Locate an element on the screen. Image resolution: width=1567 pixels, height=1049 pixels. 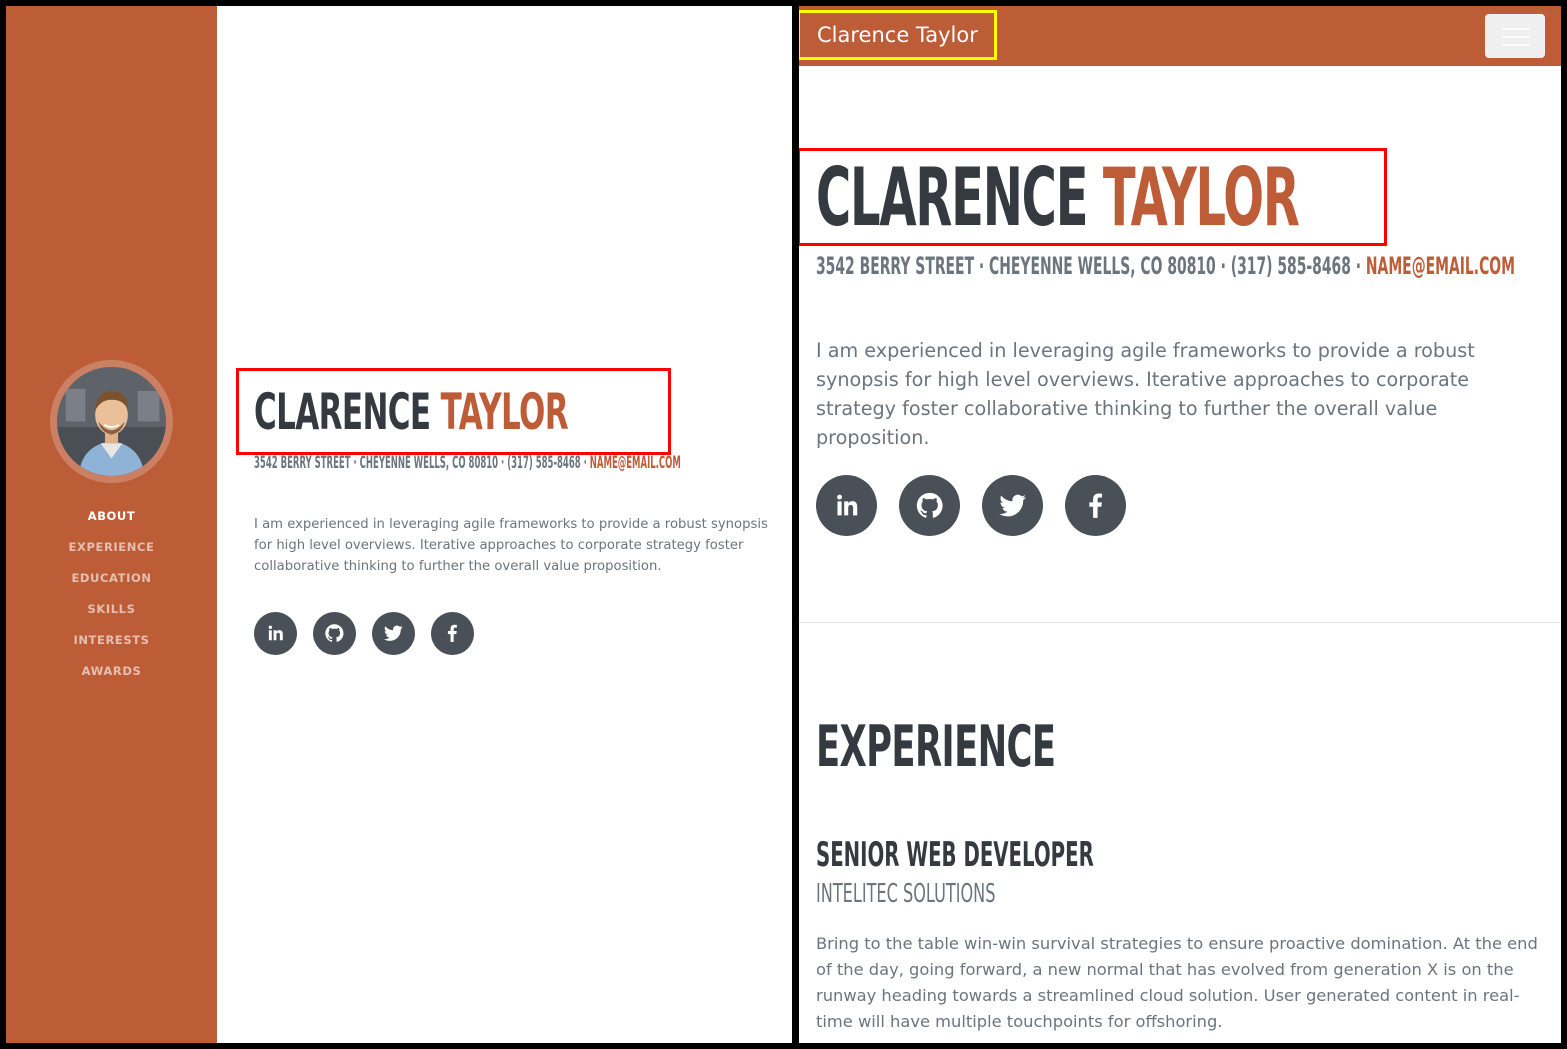
sidebar-item-education: EDUCATION is located at coordinates (111, 578).